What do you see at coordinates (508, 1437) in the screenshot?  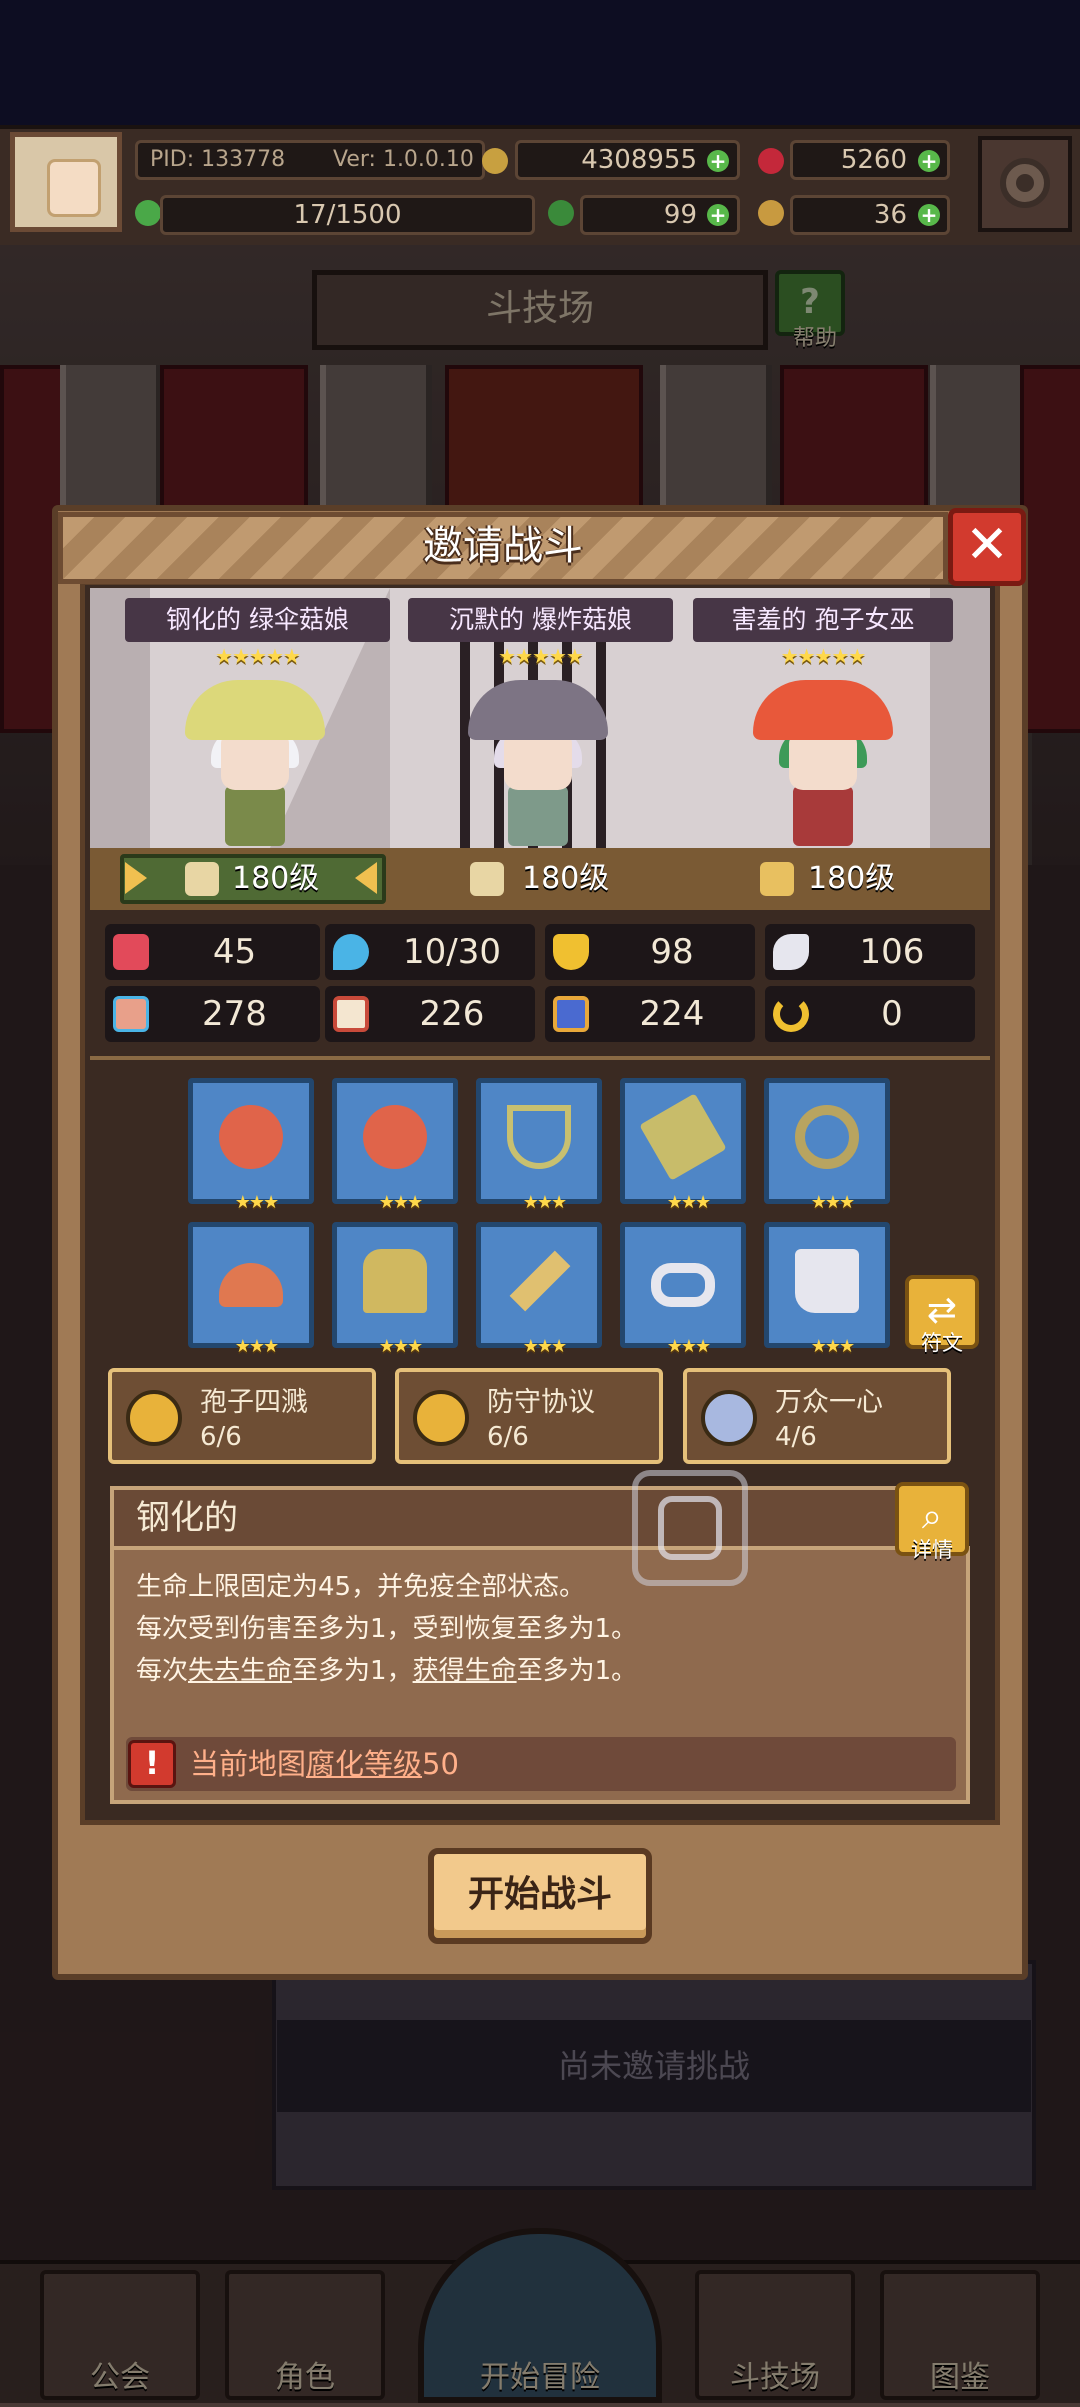 I see `set-count: 6/6` at bounding box center [508, 1437].